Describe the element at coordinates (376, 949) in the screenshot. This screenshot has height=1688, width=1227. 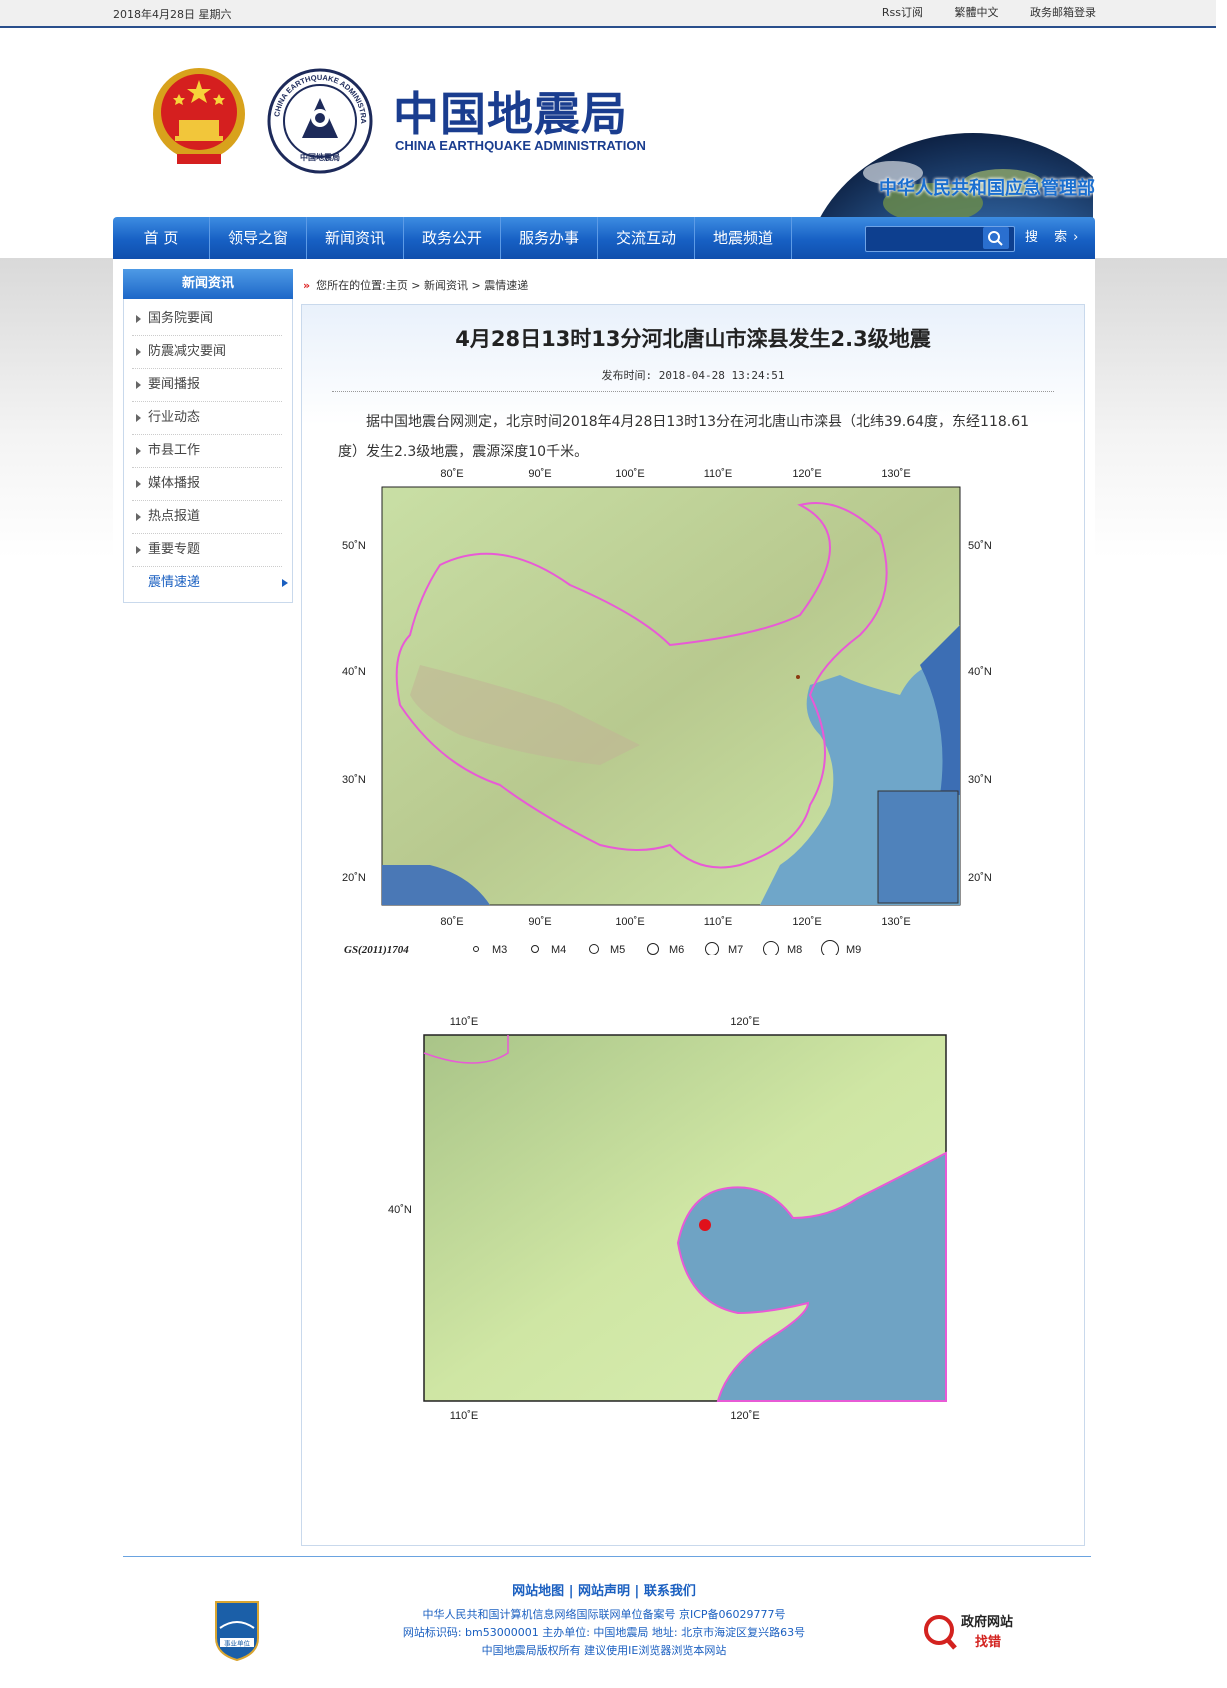
I see `gs-code: GS(2011)1704` at that location.